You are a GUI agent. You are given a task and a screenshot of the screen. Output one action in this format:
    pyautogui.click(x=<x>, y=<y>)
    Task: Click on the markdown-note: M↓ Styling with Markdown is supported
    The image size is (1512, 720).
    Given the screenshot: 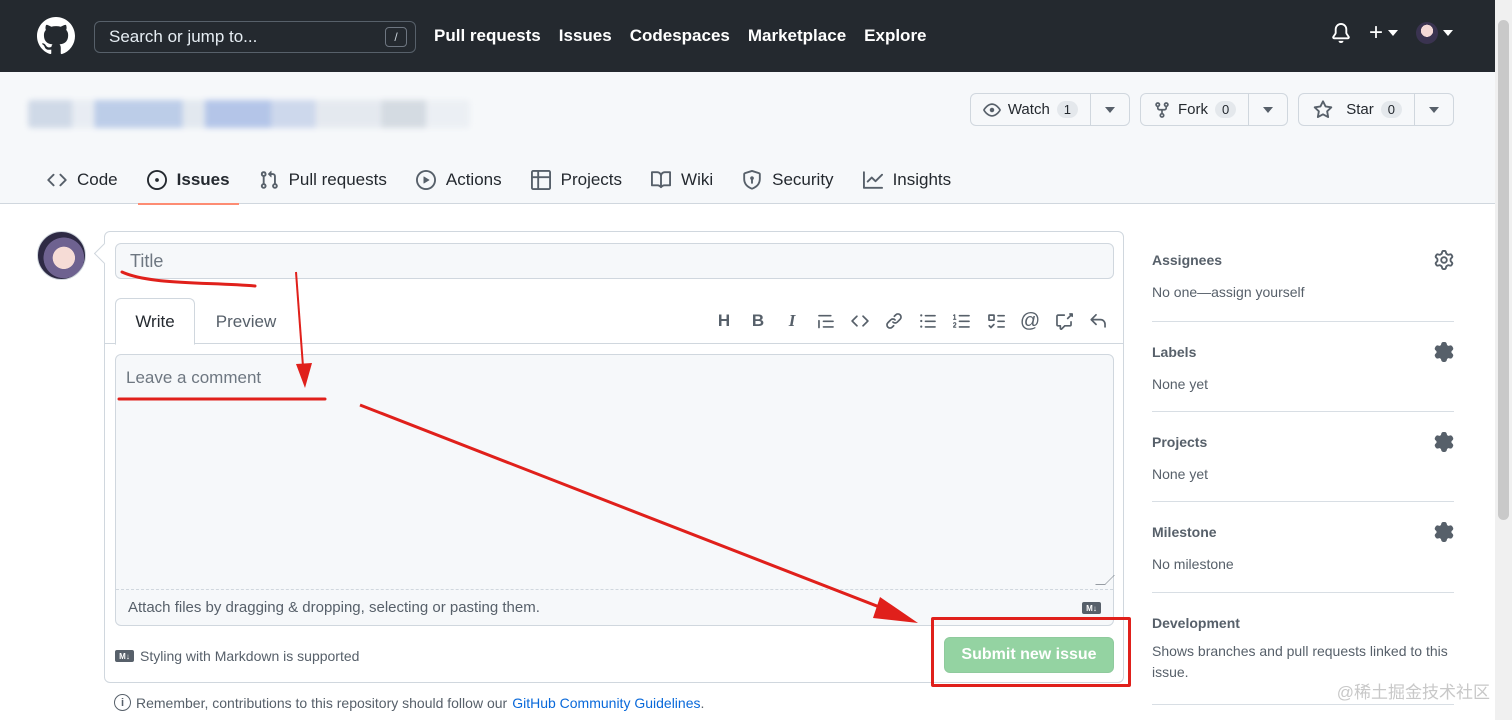 What is the action you would take?
    pyautogui.click(x=237, y=656)
    